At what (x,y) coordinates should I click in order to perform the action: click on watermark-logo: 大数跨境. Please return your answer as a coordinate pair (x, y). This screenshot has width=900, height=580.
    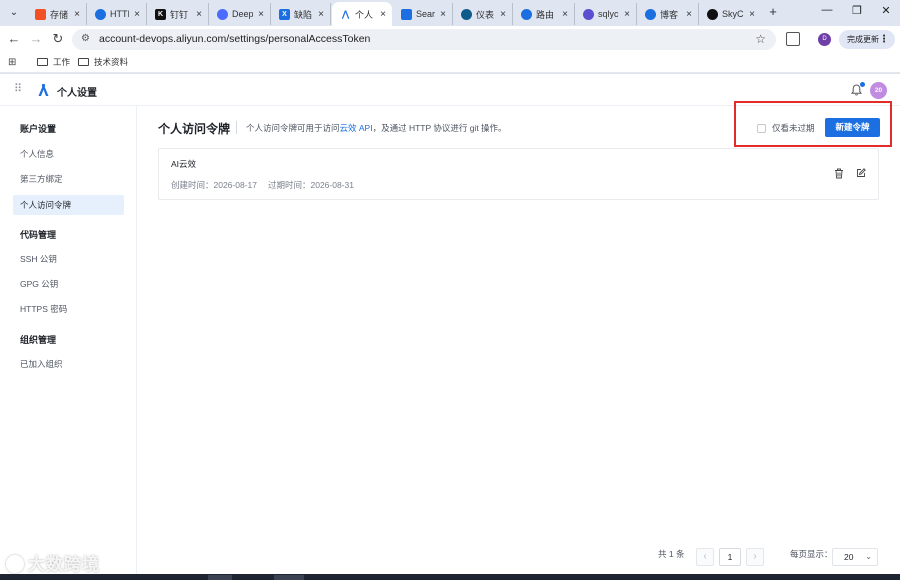
    Looking at the image, I should click on (53, 562).